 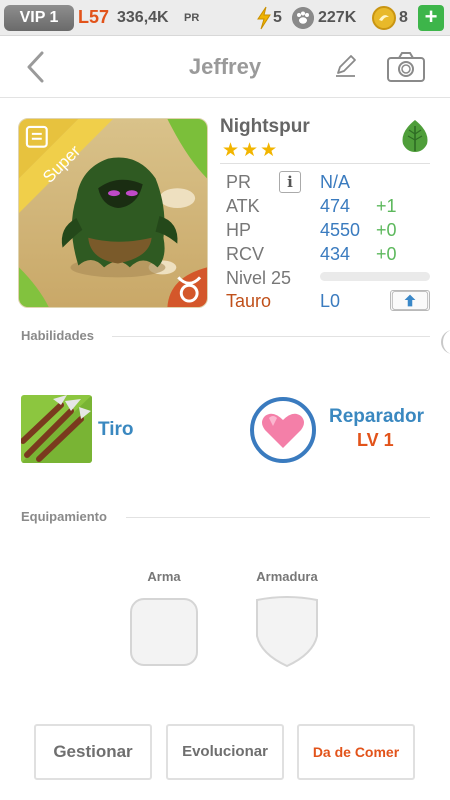 What do you see at coordinates (164, 576) in the screenshot?
I see `weapon-label: Arma` at bounding box center [164, 576].